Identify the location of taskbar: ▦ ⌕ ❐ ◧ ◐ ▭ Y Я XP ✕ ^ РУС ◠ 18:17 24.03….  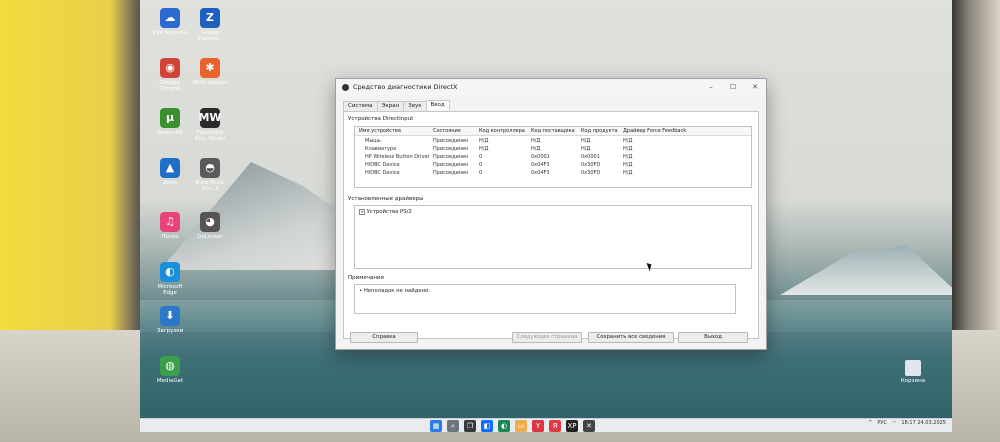
(546, 425).